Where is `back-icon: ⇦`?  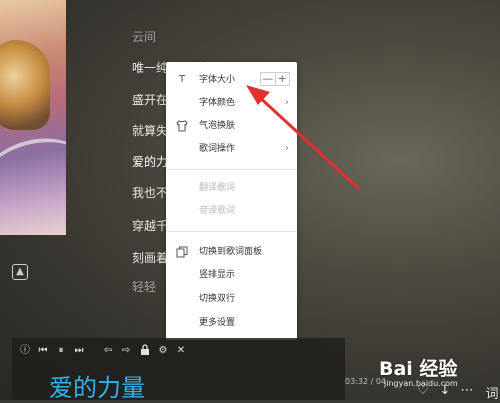
back-icon: ⇦ is located at coordinates (108, 351).